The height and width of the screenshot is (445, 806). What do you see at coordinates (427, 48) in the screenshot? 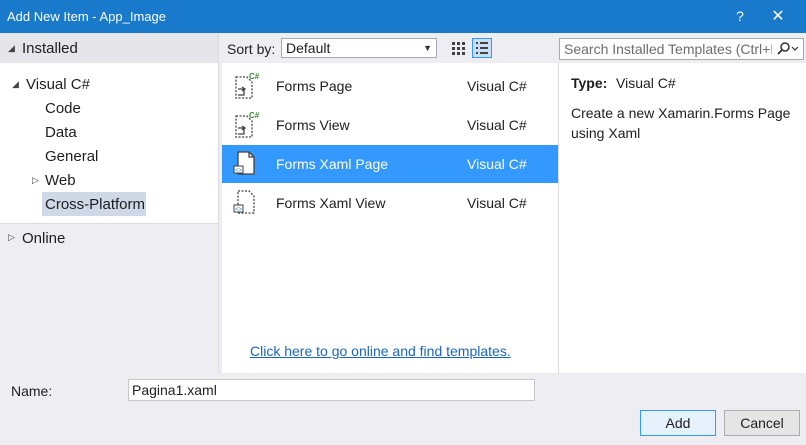
I see `chevron-down-icon: ▼` at bounding box center [427, 48].